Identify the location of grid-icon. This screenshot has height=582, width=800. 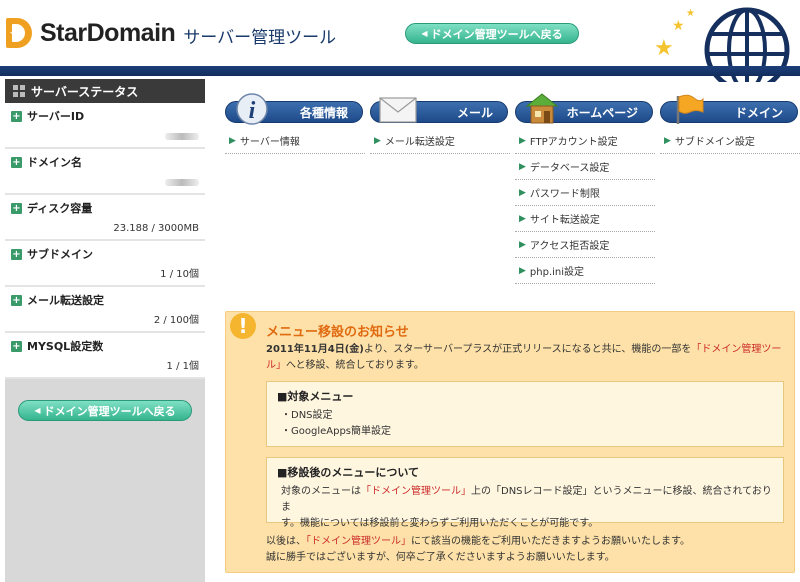
(19, 91).